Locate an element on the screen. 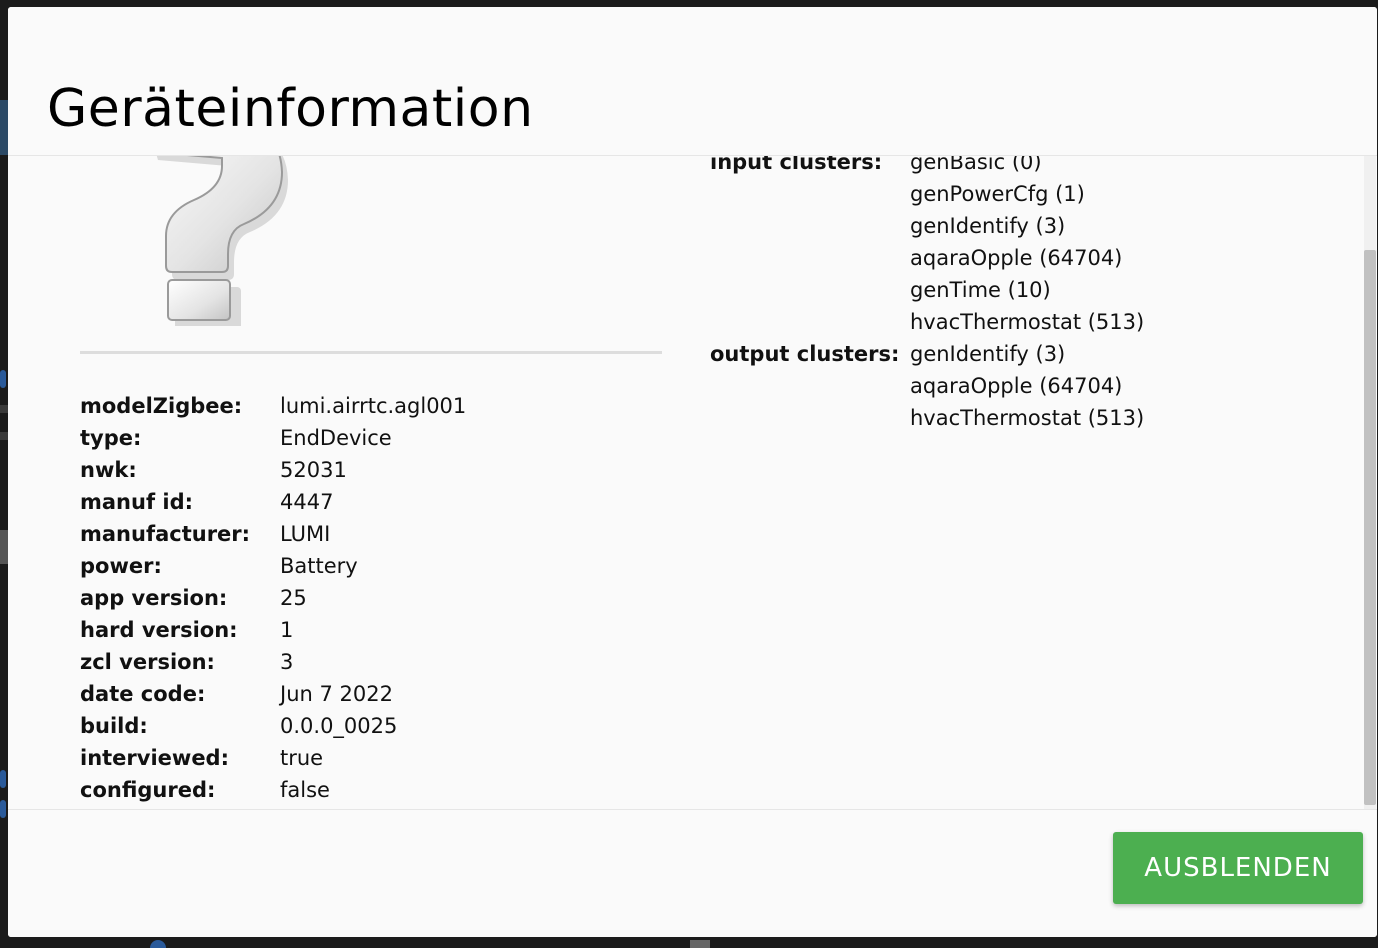  info-value: 3 is located at coordinates (287, 662).